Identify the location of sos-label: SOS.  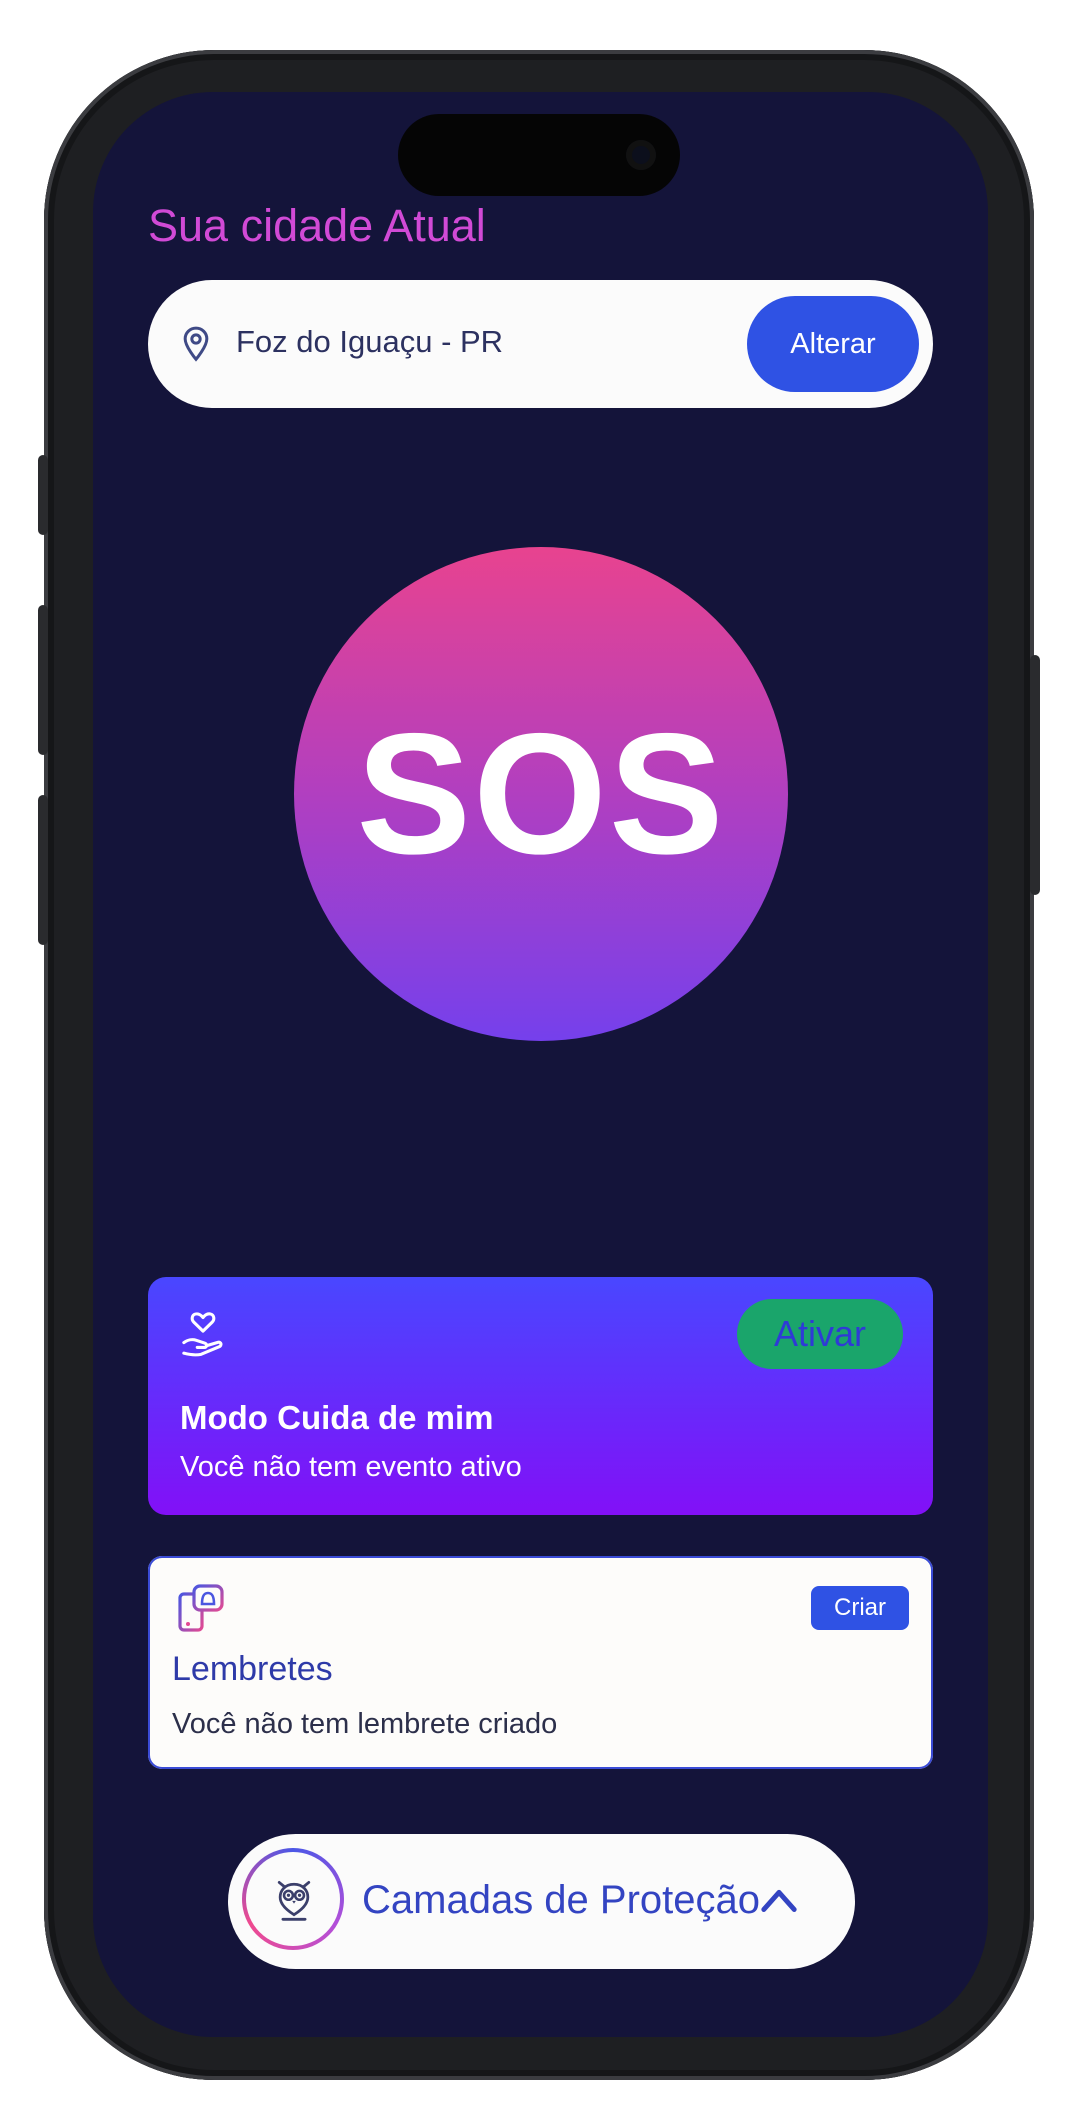
(541, 794).